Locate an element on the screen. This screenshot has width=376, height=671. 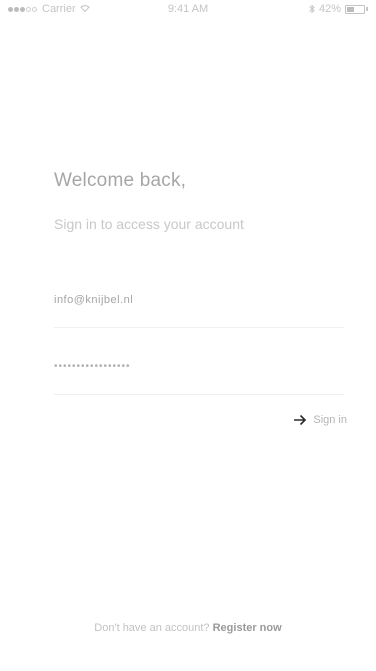
password-field is located at coordinates (199, 366).